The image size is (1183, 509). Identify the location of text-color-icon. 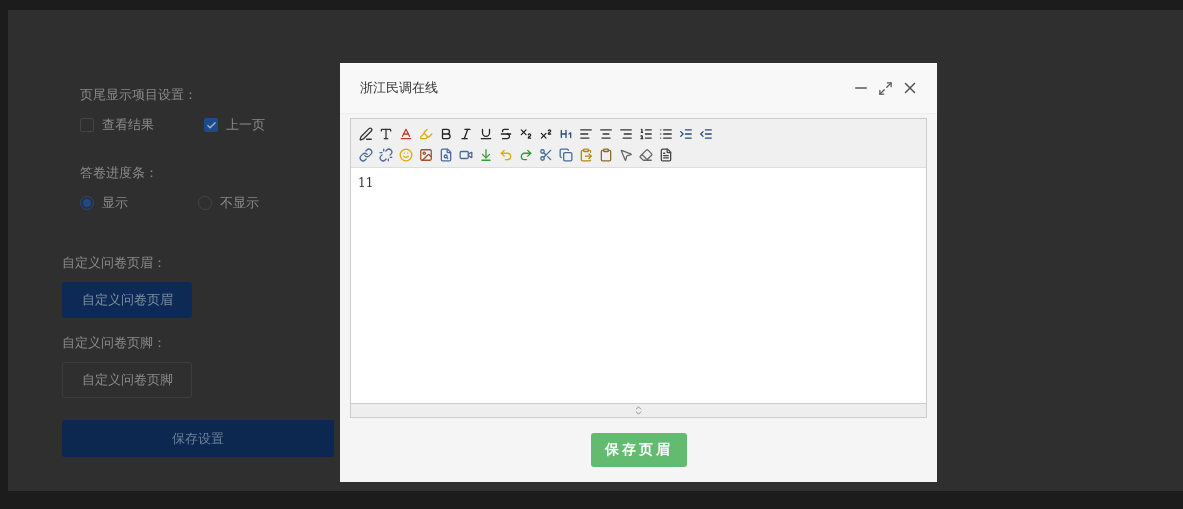
(406, 133).